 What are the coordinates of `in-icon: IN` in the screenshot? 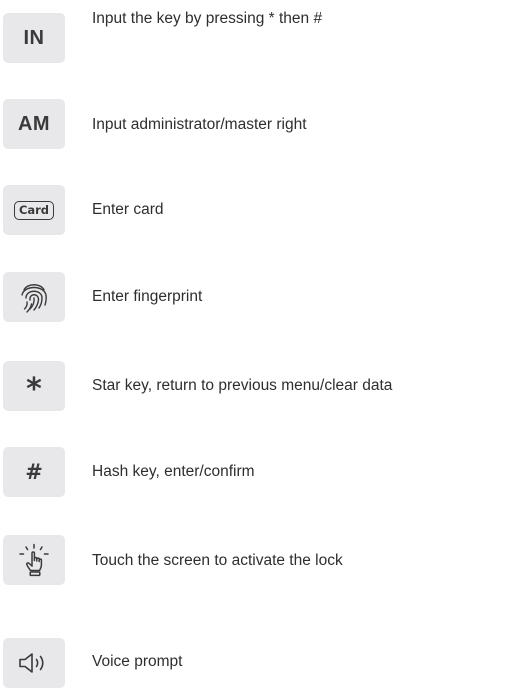 It's located at (34, 38).